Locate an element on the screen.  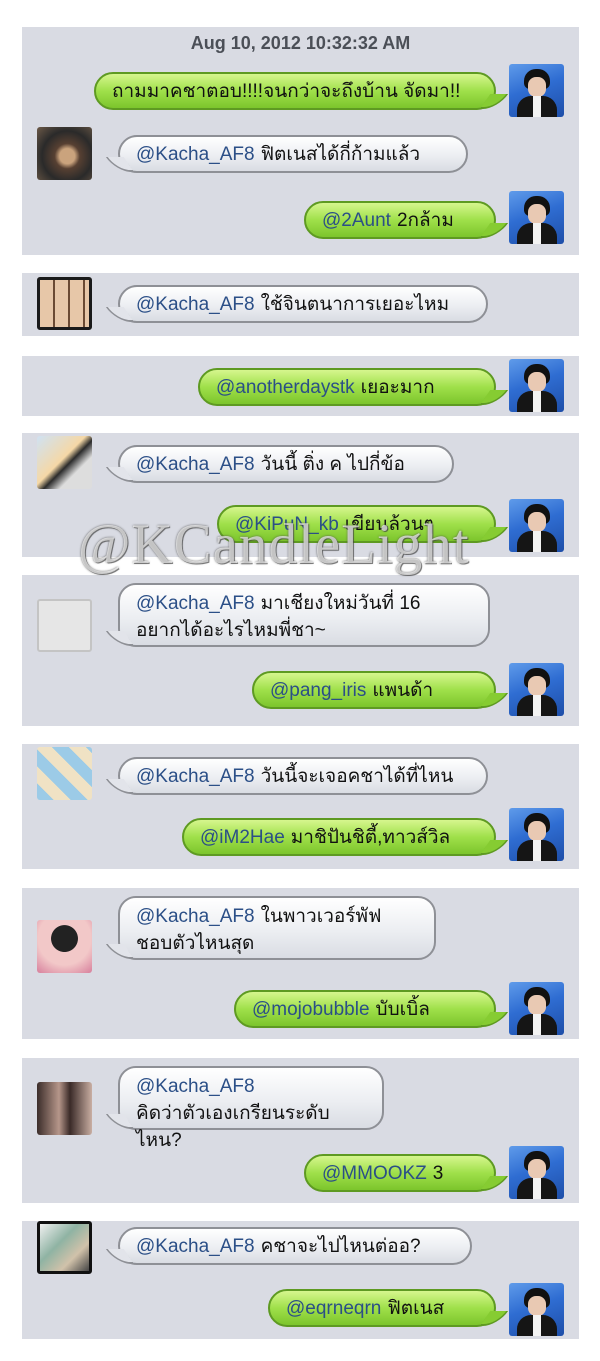
message-bubble-outgoing: @2Aunt 2กล้าม is located at coordinates (400, 220).